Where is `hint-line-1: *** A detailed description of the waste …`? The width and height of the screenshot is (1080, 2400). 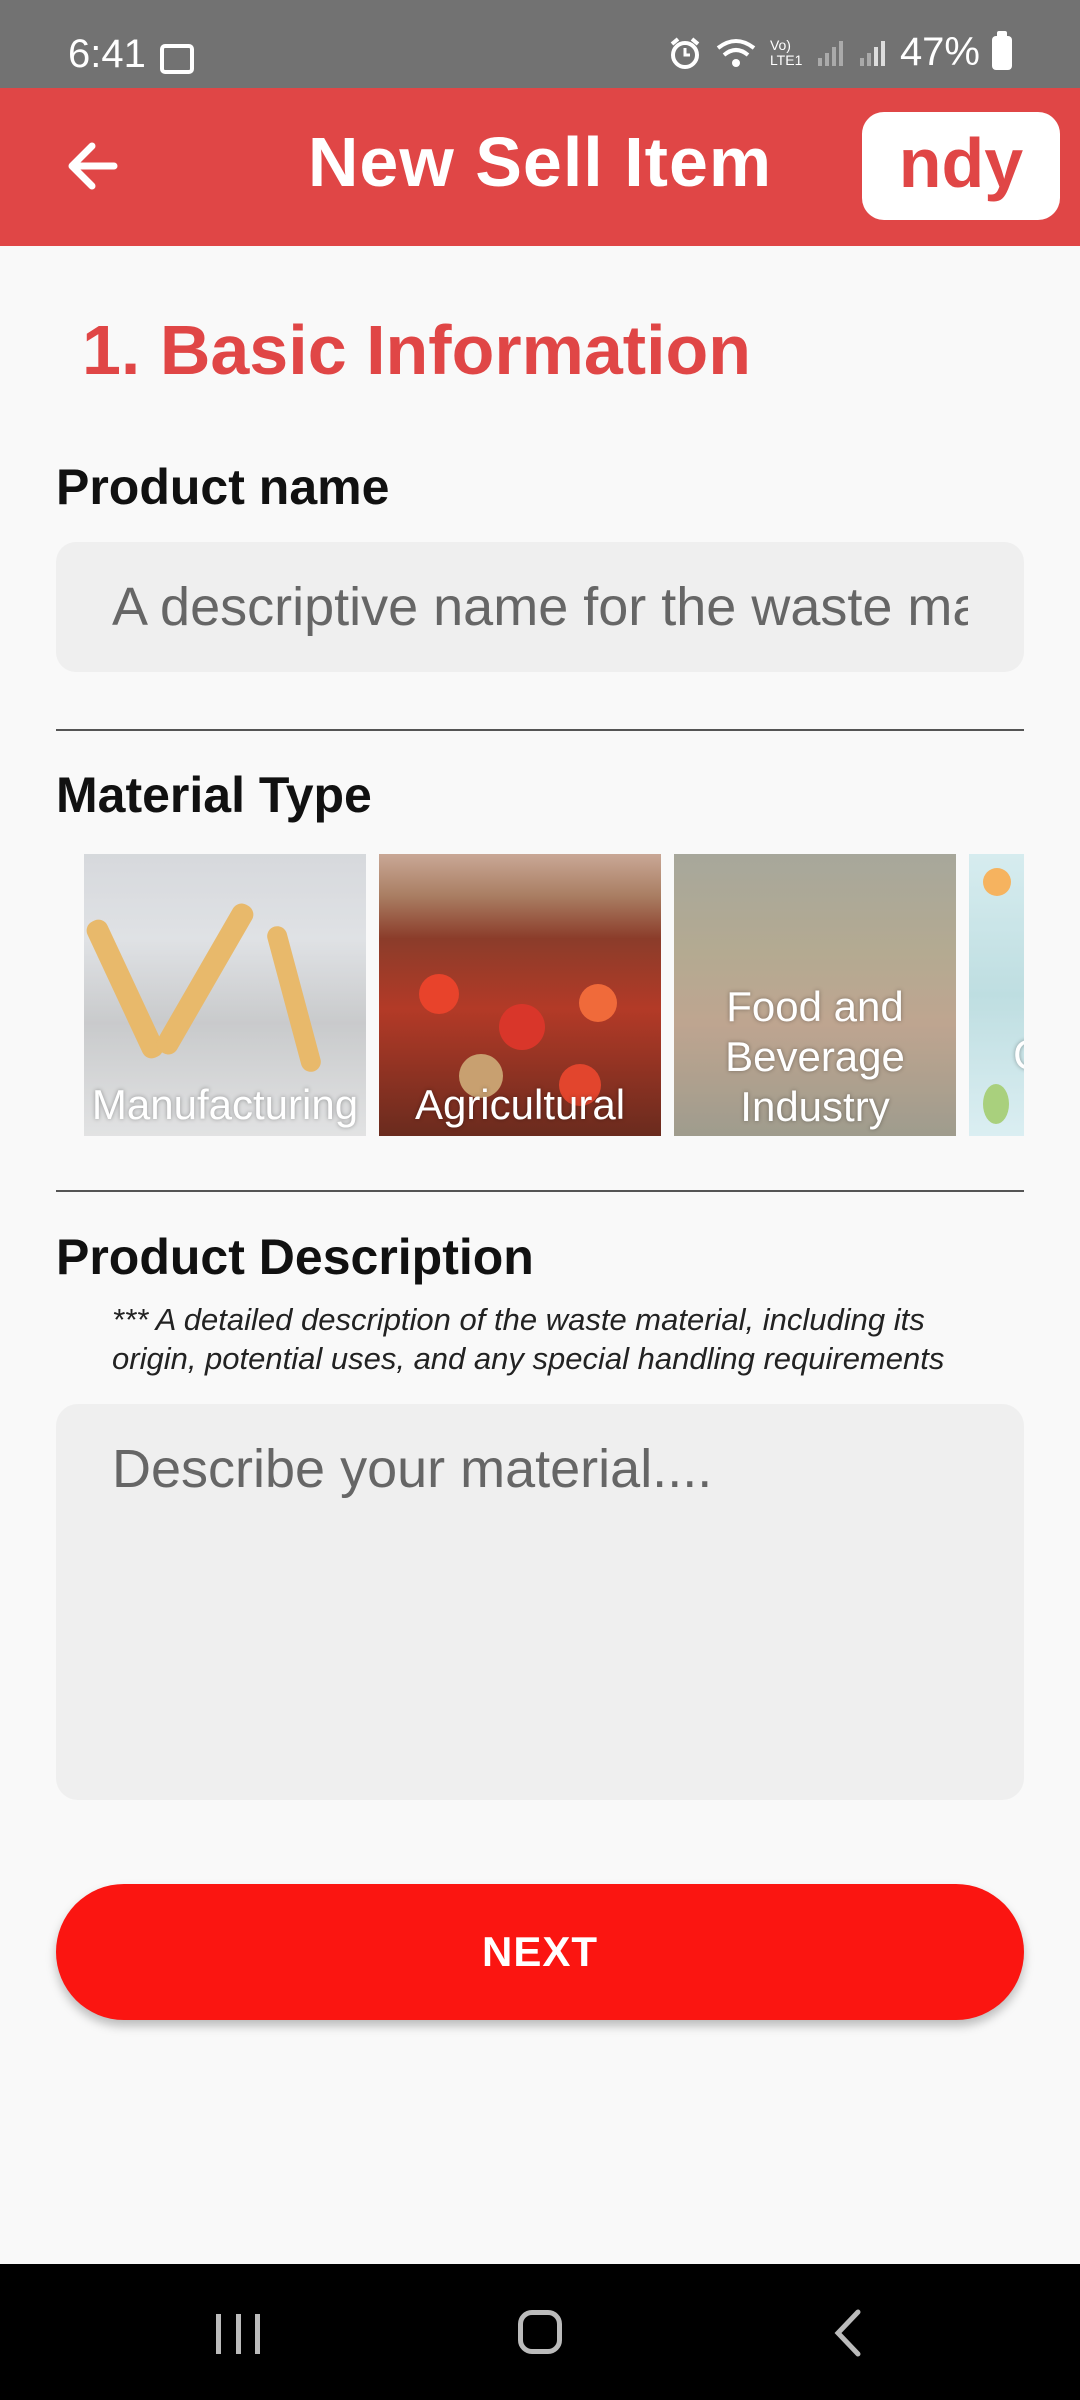
hint-line-1: *** A detailed description of the waste … is located at coordinates (518, 1319).